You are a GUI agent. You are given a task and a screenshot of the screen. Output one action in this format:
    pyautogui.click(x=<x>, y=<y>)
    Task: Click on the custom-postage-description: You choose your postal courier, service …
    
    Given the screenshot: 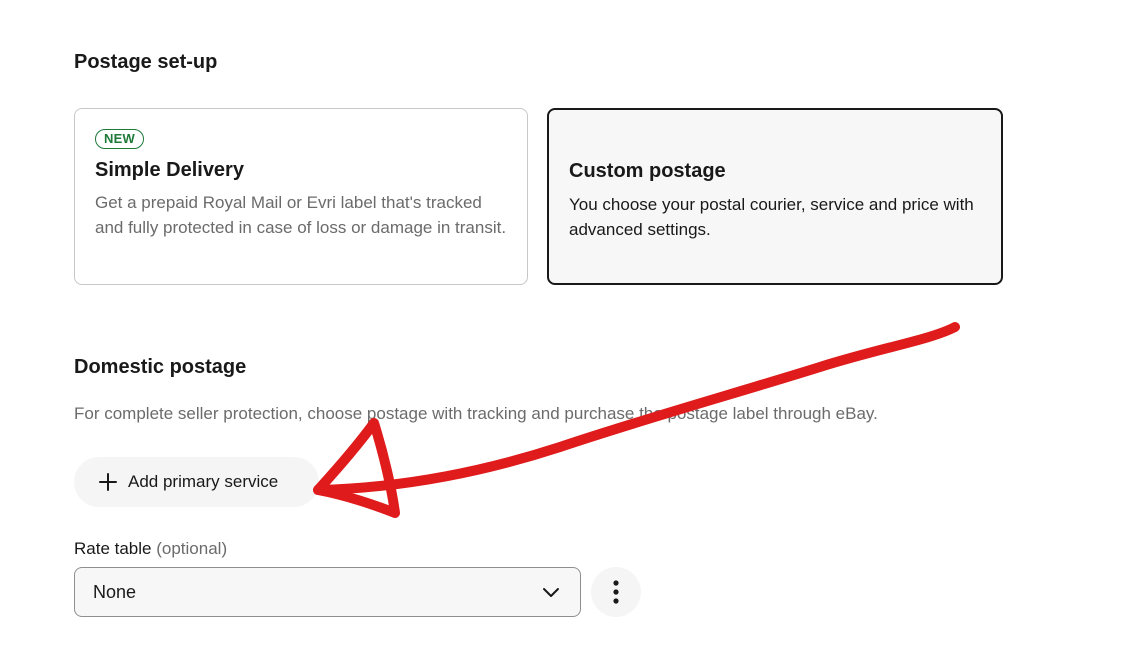 What is the action you would take?
    pyautogui.click(x=771, y=217)
    